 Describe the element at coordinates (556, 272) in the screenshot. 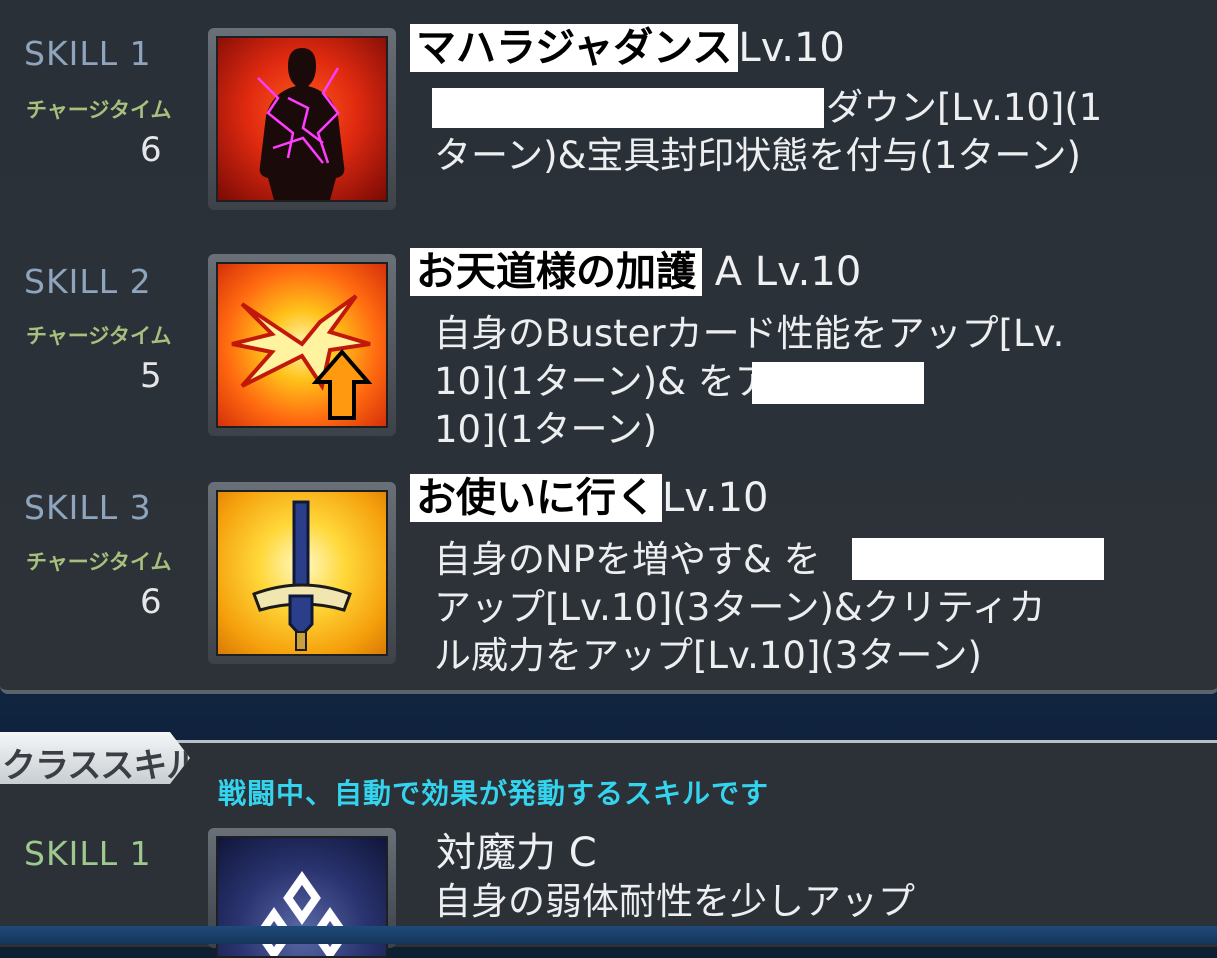

I see `skill-name-label: お天道様の加護` at that location.